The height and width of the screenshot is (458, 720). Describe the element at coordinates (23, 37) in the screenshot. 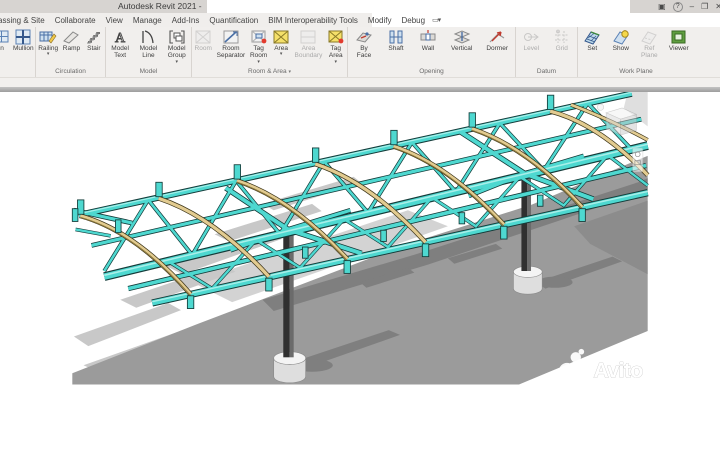

I see `mullion-icon` at that location.